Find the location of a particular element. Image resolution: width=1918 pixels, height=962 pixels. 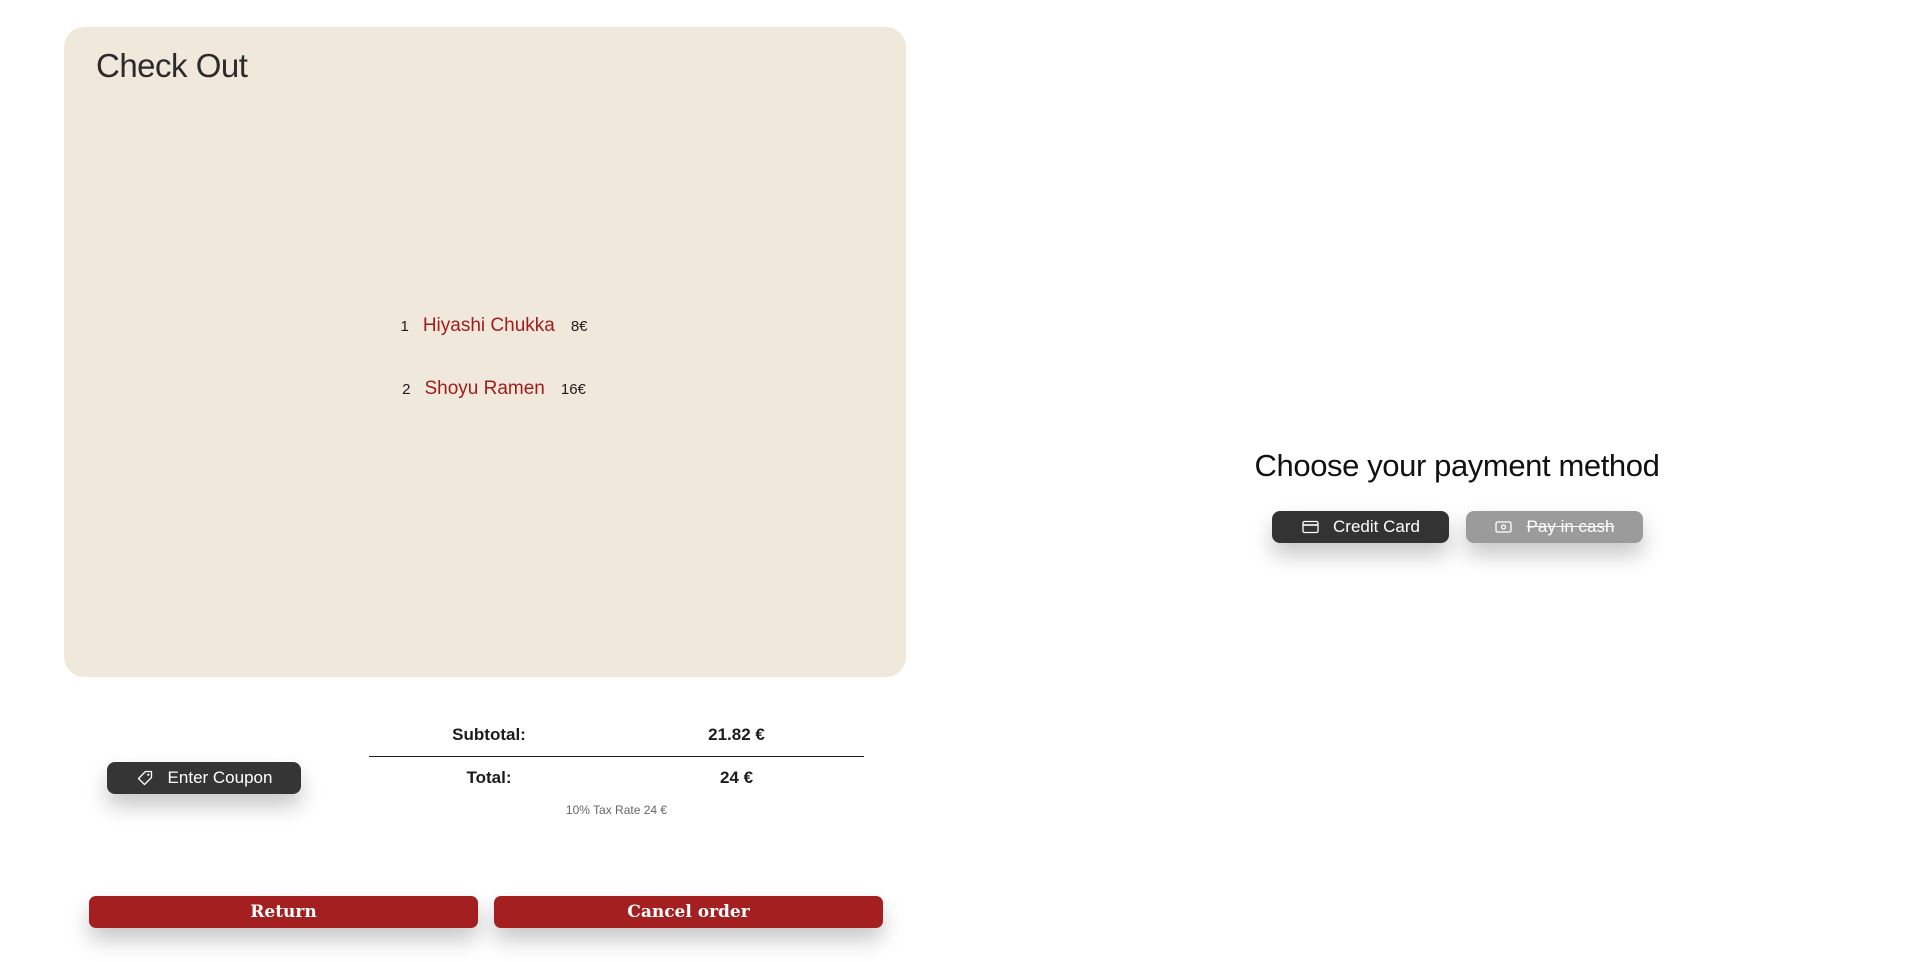

list-item: 2 Shoyu Ramen 16€ is located at coordinates (485, 389).